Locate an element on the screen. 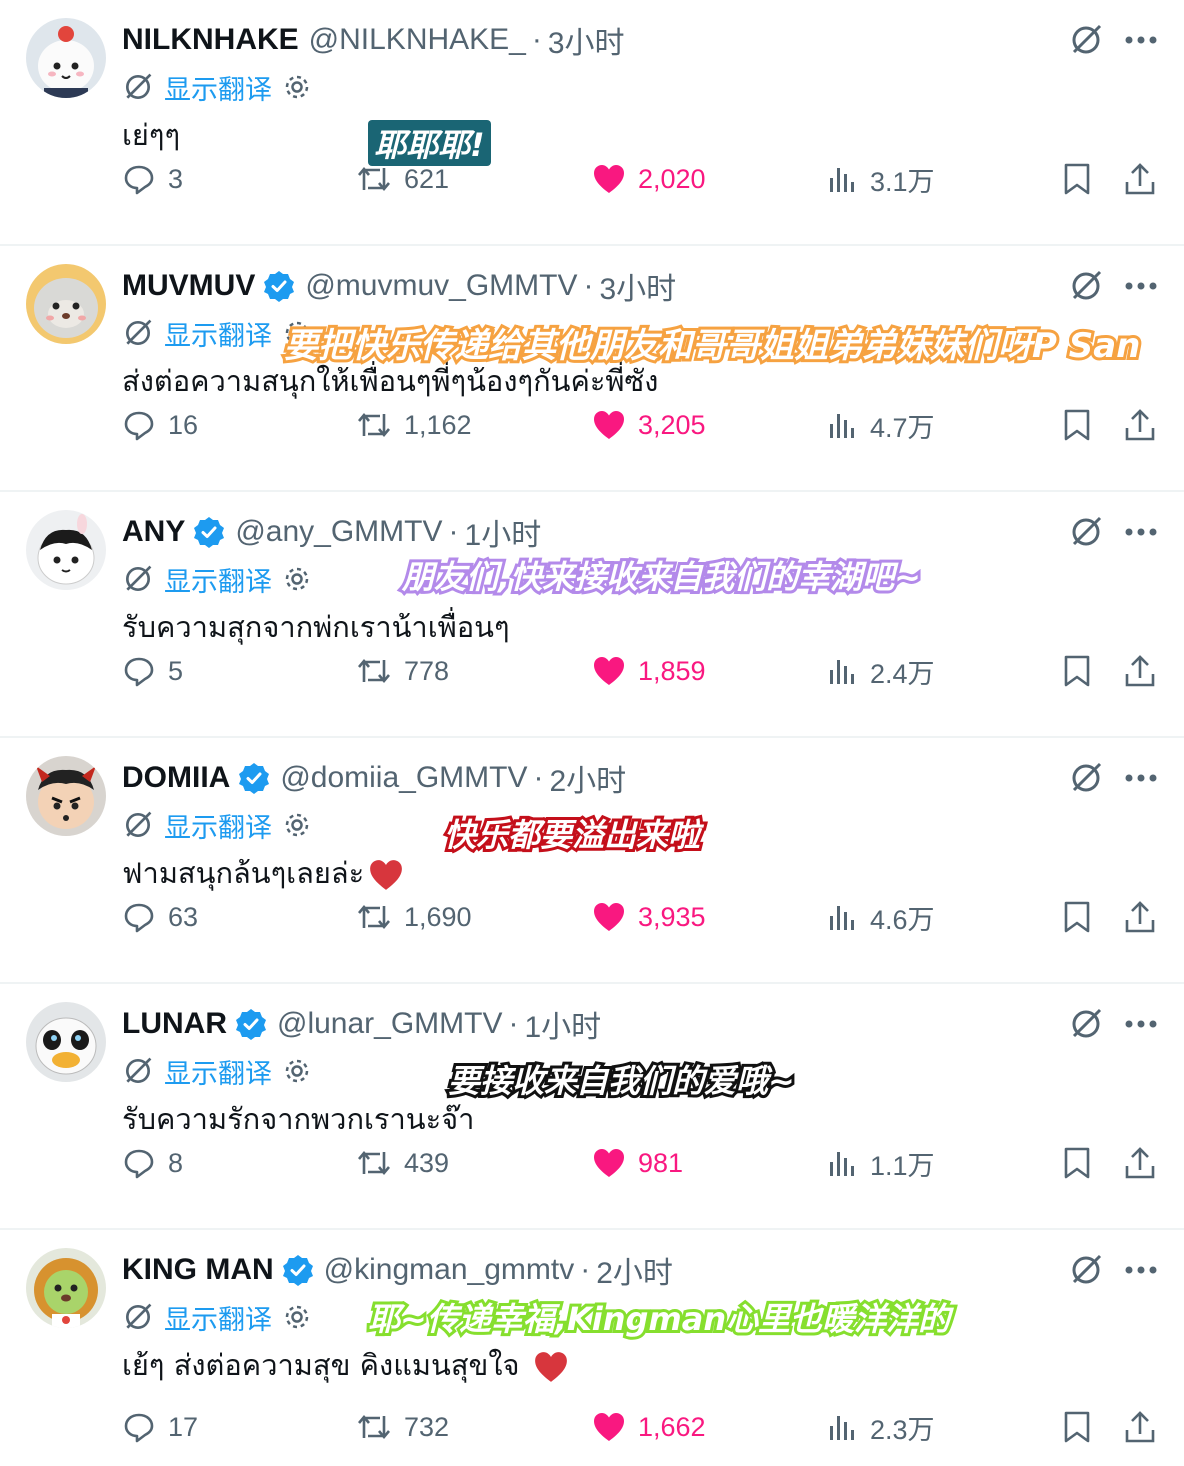 Image resolution: width=1184 pixels, height=1466 pixels. display-name: KING MAN is located at coordinates (198, 1270).